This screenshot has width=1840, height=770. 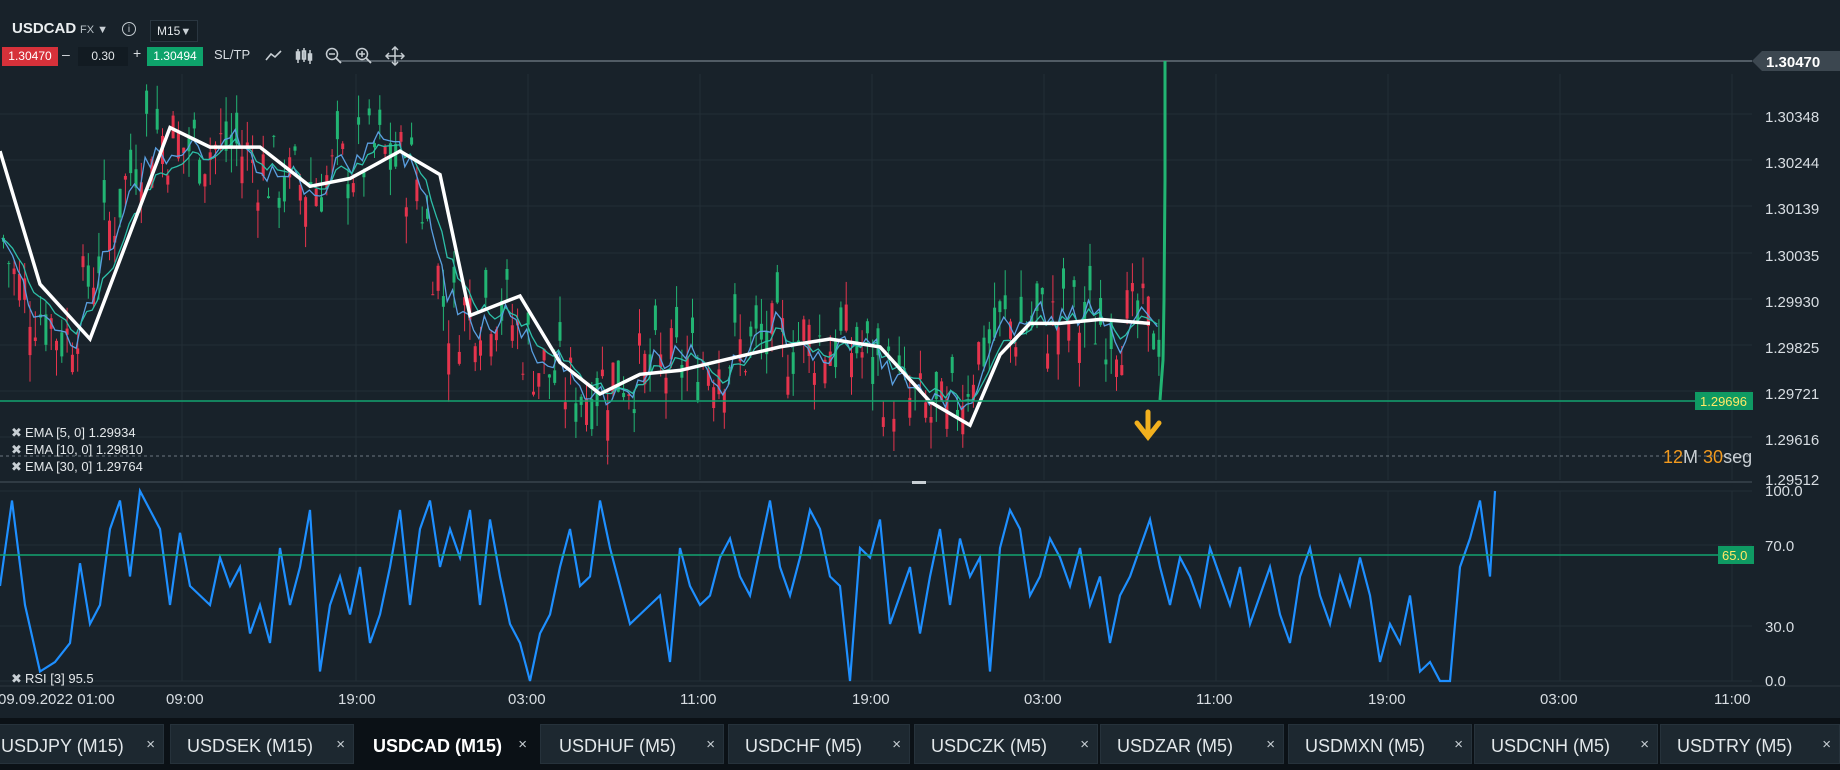 What do you see at coordinates (446, 744) in the screenshot?
I see `tab-usdcad: USDCAD (M15) ×` at bounding box center [446, 744].